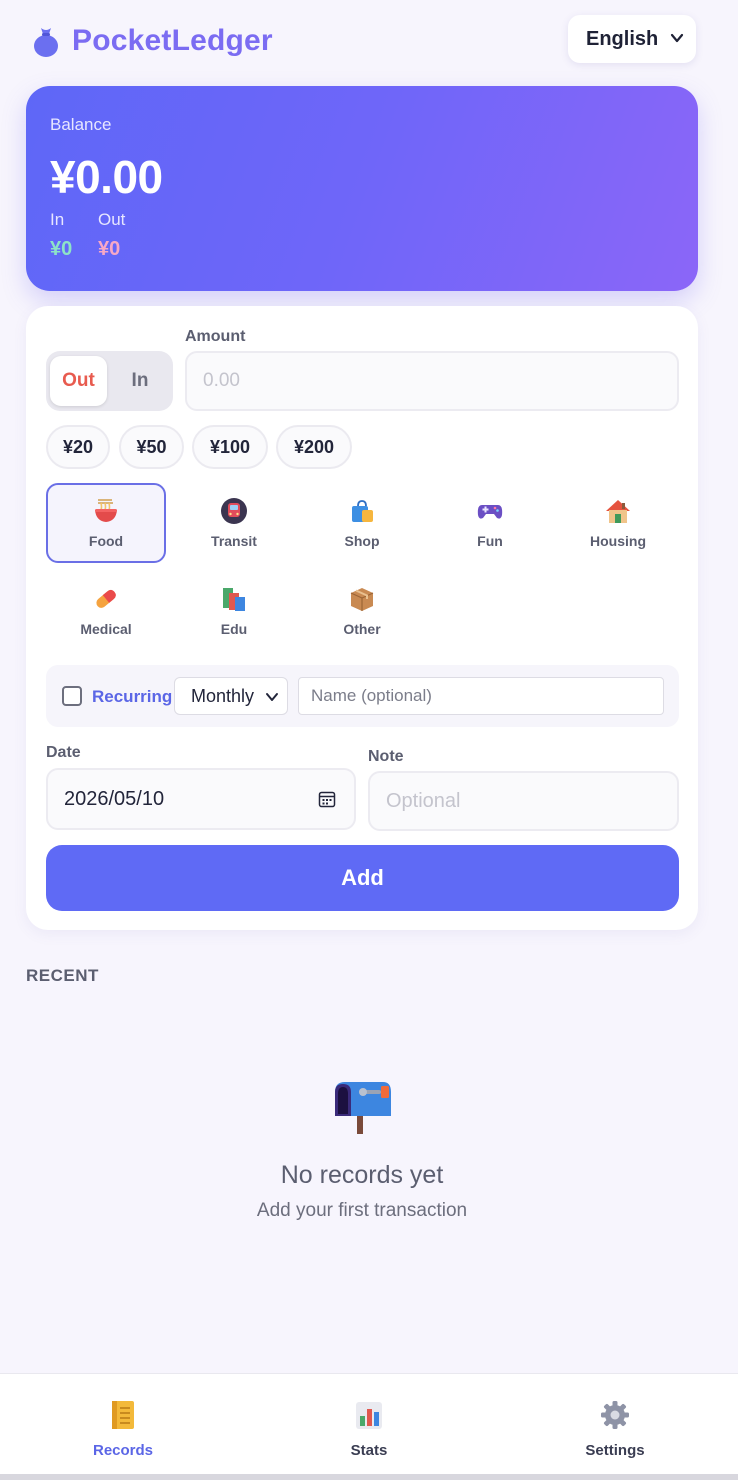 Image resolution: width=738 pixels, height=1480 pixels. I want to click on balance-label: Balance, so click(81, 124).